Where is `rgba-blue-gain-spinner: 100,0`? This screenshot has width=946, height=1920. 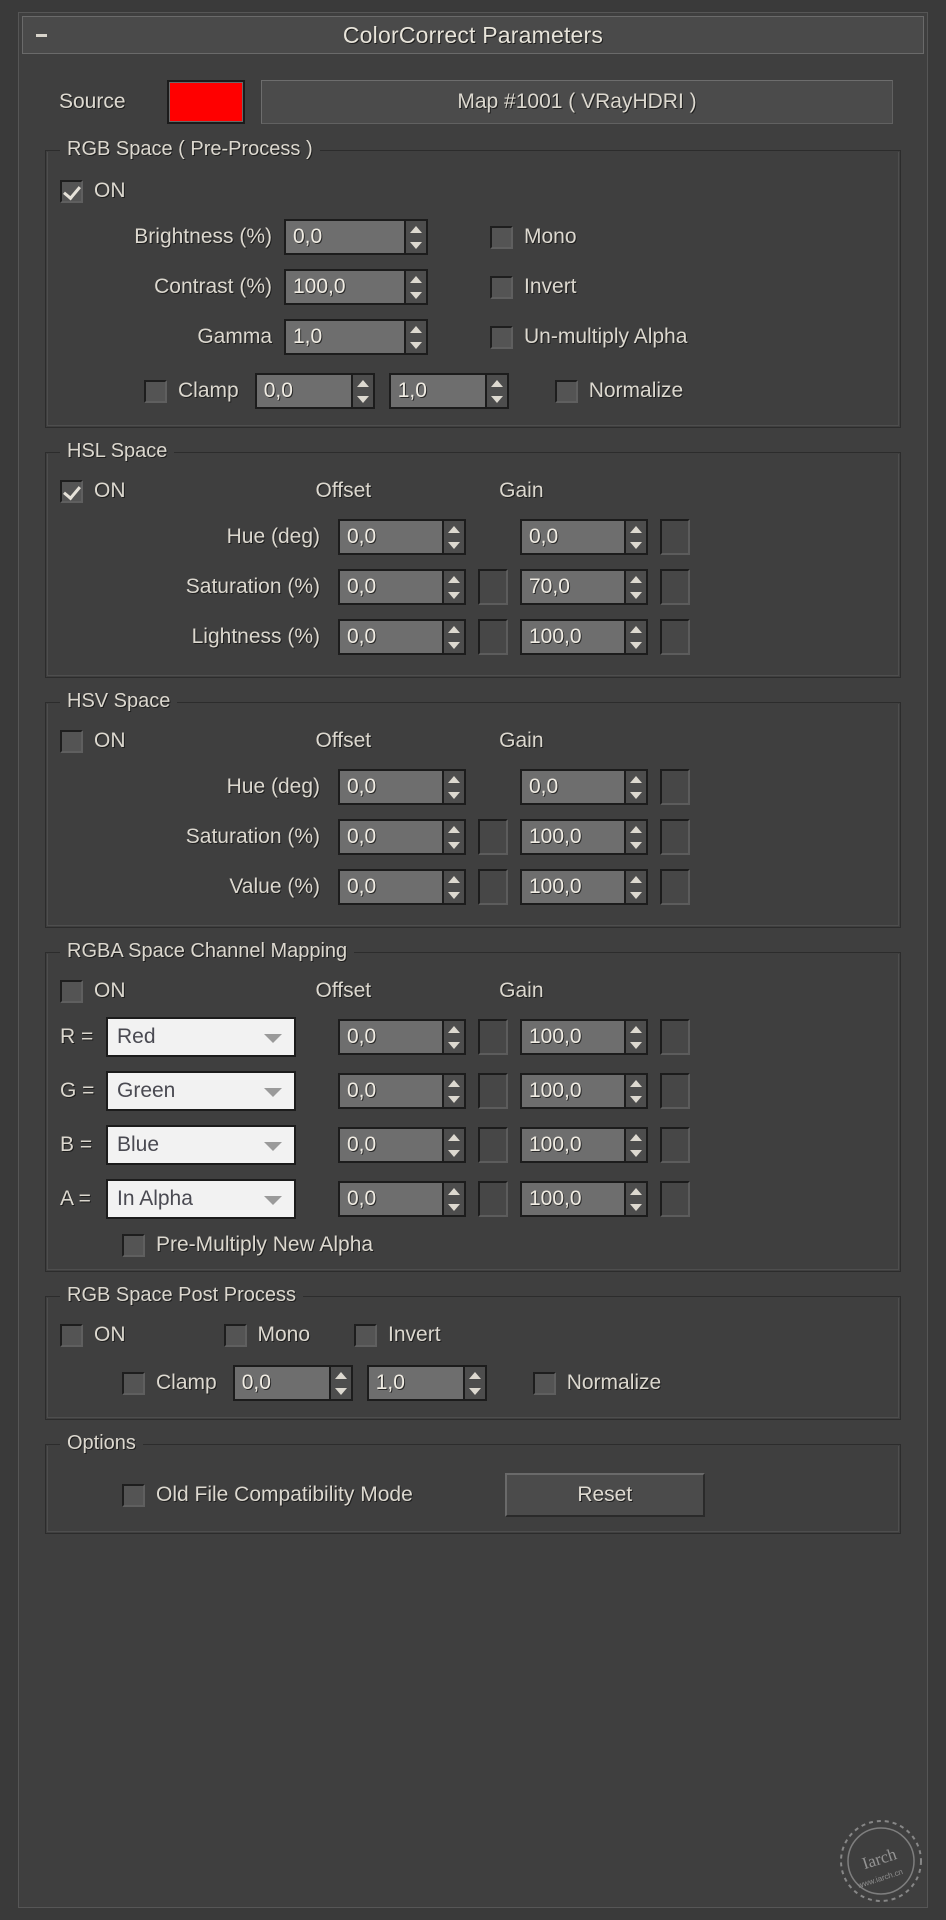 rgba-blue-gain-spinner: 100,0 is located at coordinates (584, 1145).